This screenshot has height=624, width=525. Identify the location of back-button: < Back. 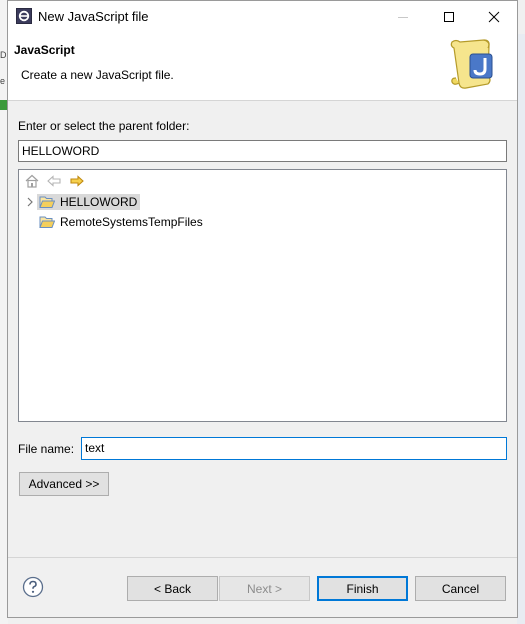
(172, 588).